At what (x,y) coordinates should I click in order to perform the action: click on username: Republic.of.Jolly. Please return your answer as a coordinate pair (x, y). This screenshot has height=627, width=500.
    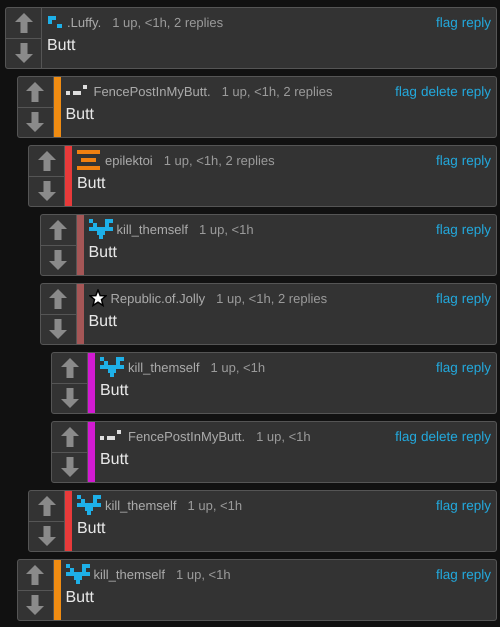
    Looking at the image, I should click on (158, 298).